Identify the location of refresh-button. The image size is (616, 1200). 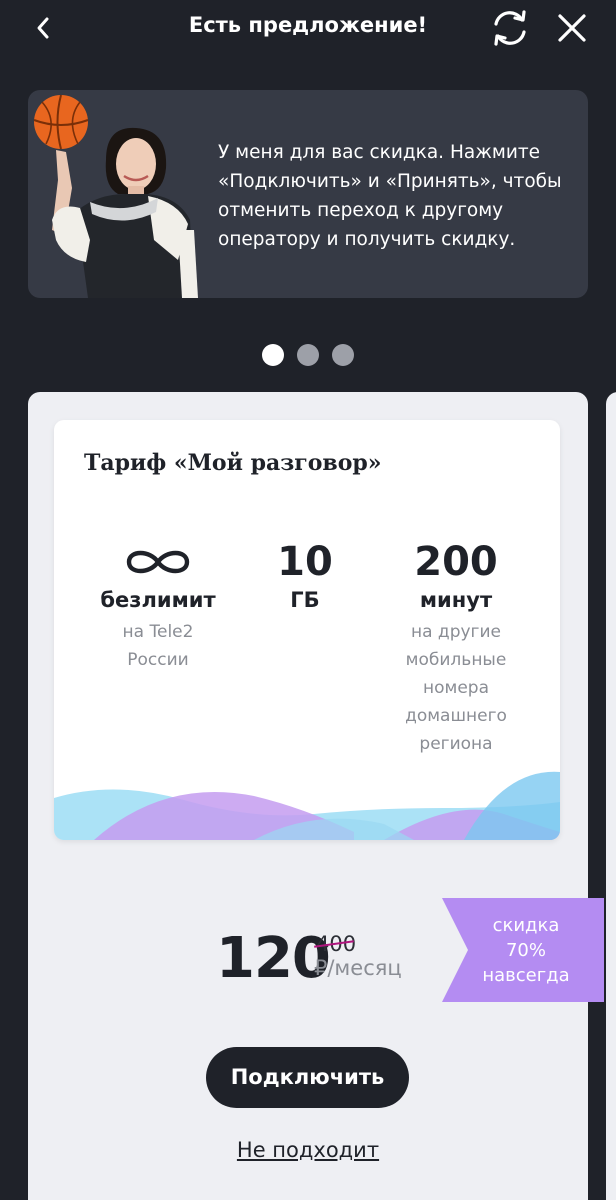
(510, 28).